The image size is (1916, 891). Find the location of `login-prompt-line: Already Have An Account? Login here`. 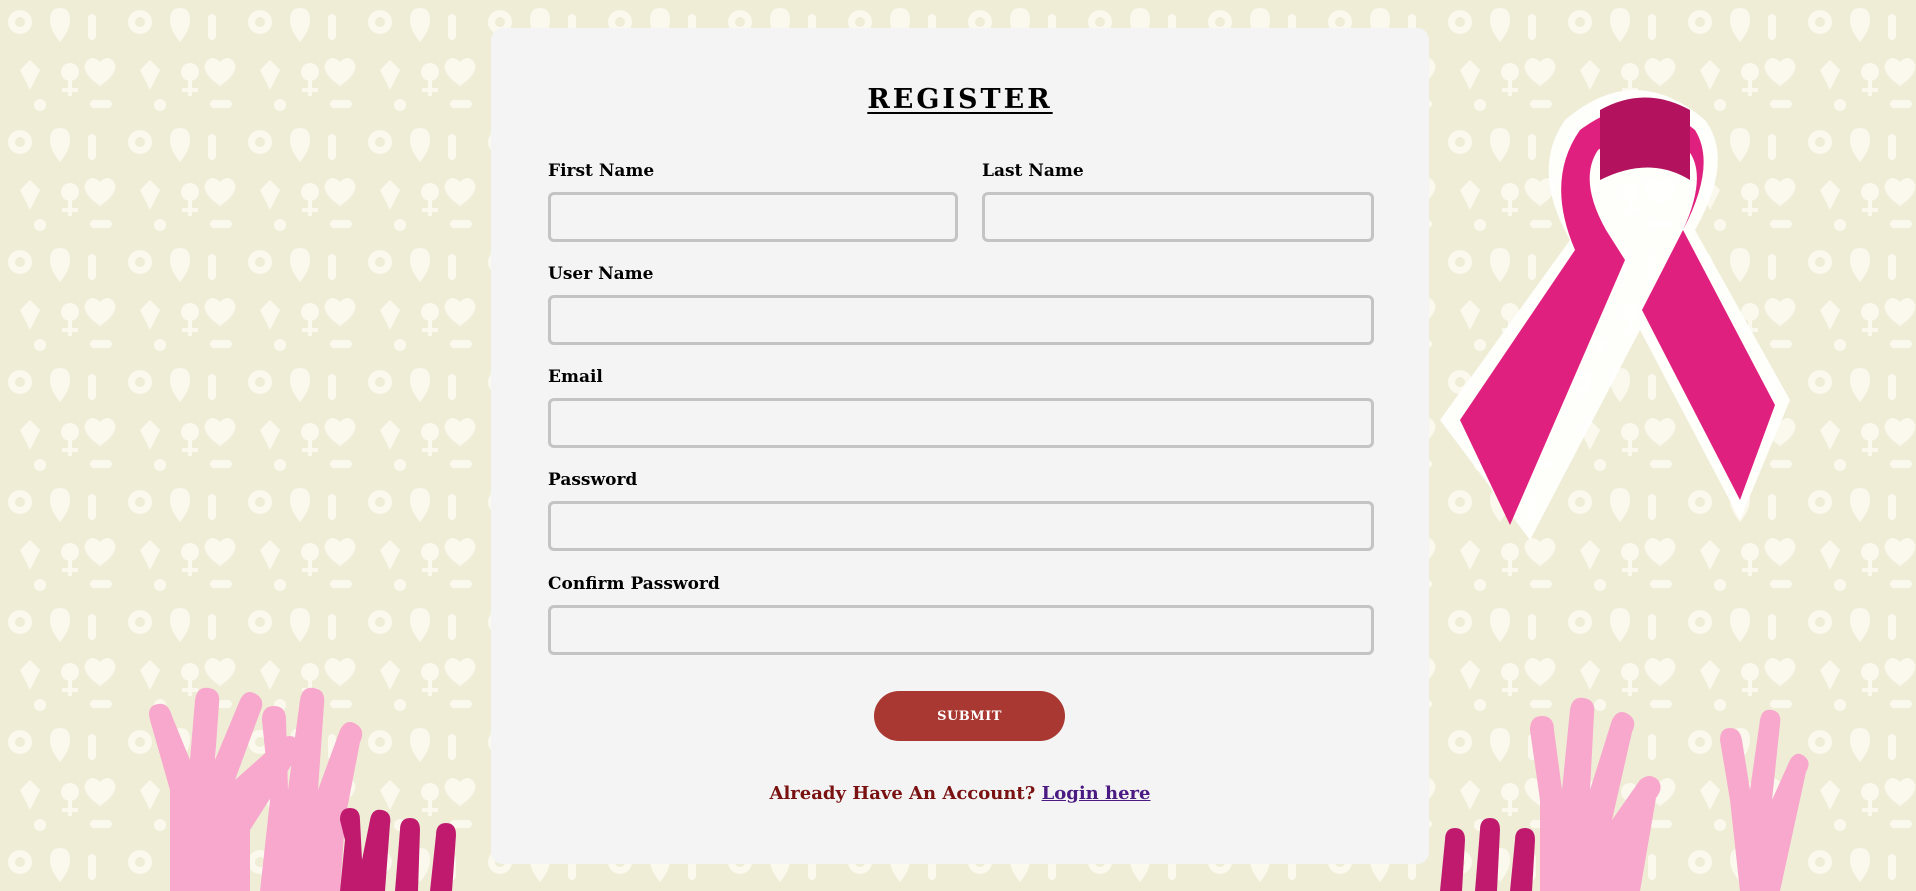

login-prompt-line: Already Have An Account? Login here is located at coordinates (960, 793).